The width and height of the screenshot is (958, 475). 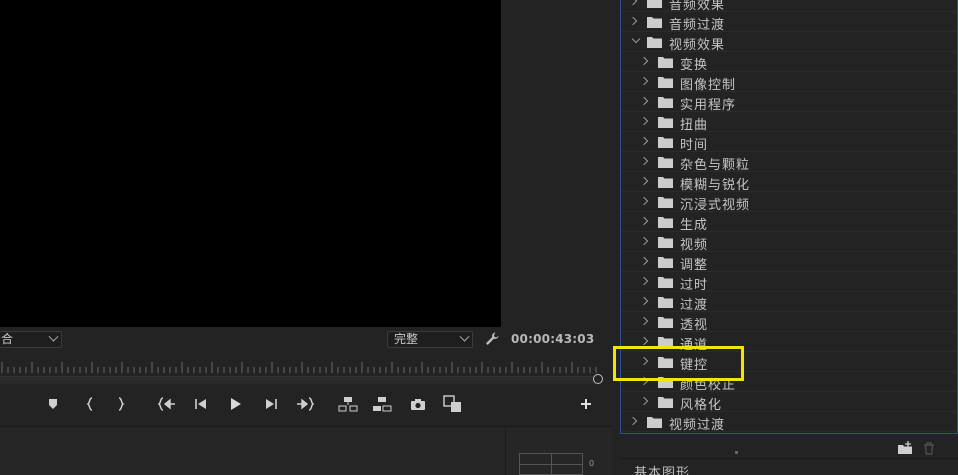 I want to click on effects-tree-item: 模糊与锐化, so click(x=789, y=182).